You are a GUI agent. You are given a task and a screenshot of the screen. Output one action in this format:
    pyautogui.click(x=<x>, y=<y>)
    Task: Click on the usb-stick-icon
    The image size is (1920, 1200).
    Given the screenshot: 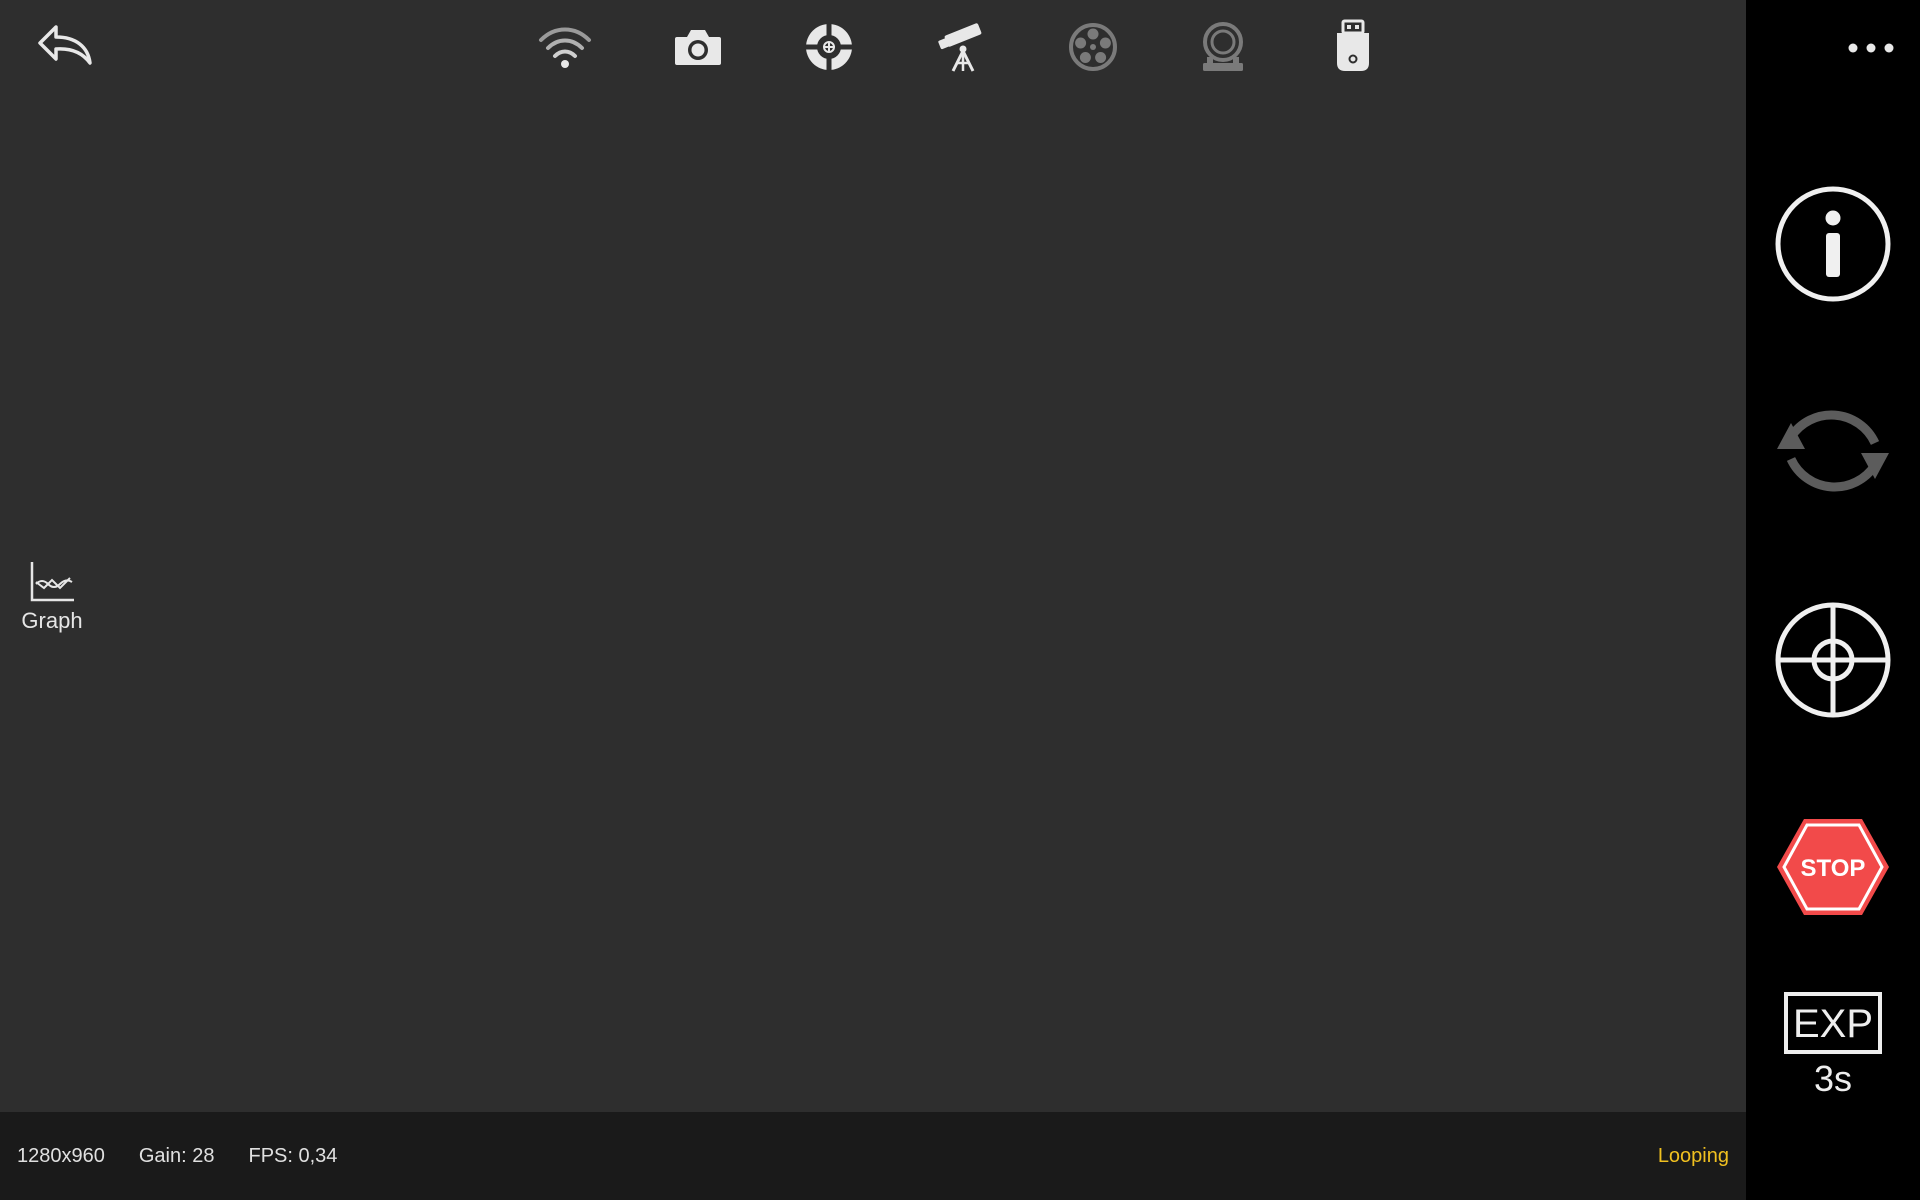 What is the action you would take?
    pyautogui.click(x=1353, y=45)
    